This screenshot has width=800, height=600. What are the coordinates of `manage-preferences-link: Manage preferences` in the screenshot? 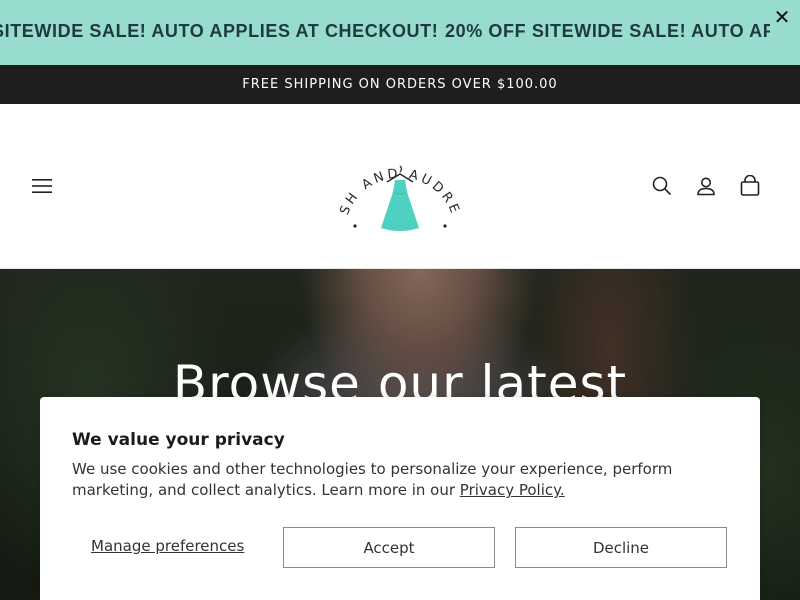 It's located at (167, 546).